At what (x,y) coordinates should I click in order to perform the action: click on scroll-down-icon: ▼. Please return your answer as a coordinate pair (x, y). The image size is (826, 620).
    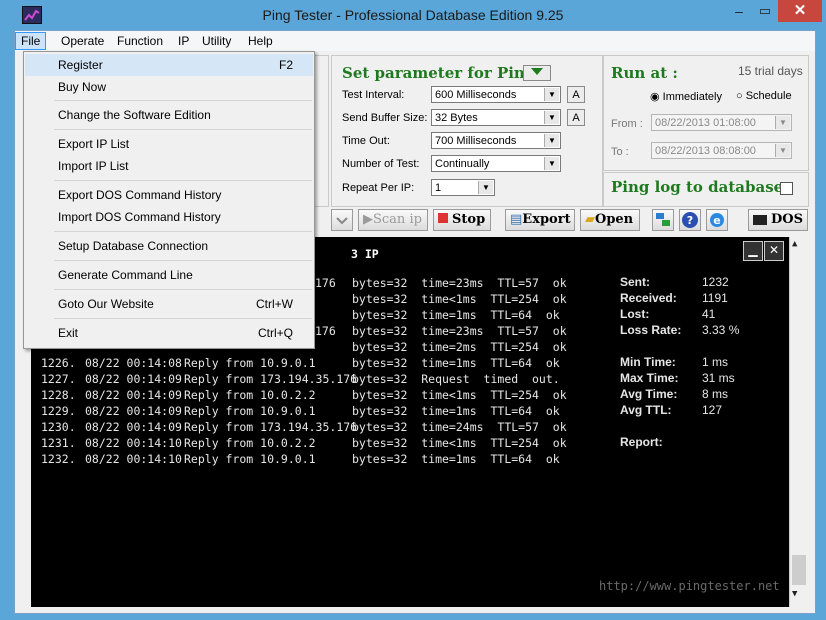
    Looking at the image, I should click on (794, 594).